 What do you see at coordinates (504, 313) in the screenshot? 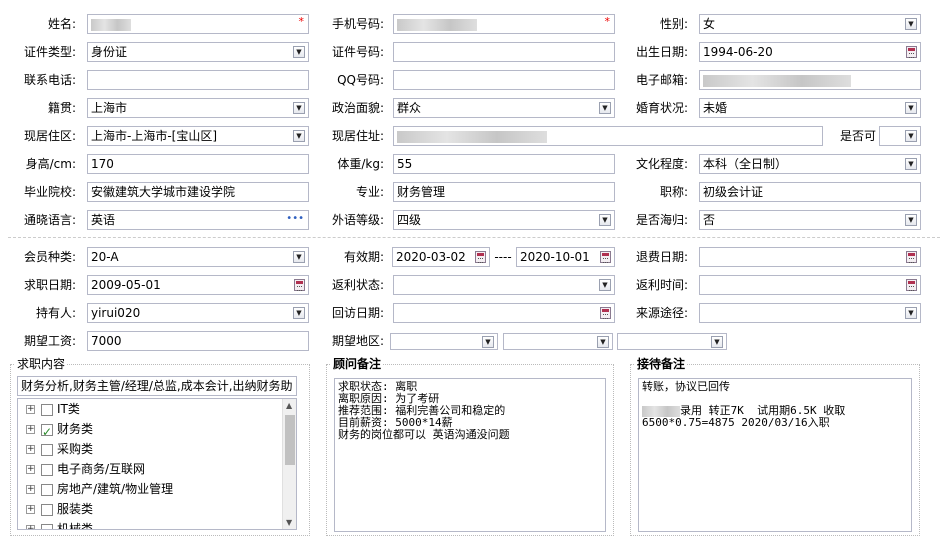
I see `visit-date-field` at bounding box center [504, 313].